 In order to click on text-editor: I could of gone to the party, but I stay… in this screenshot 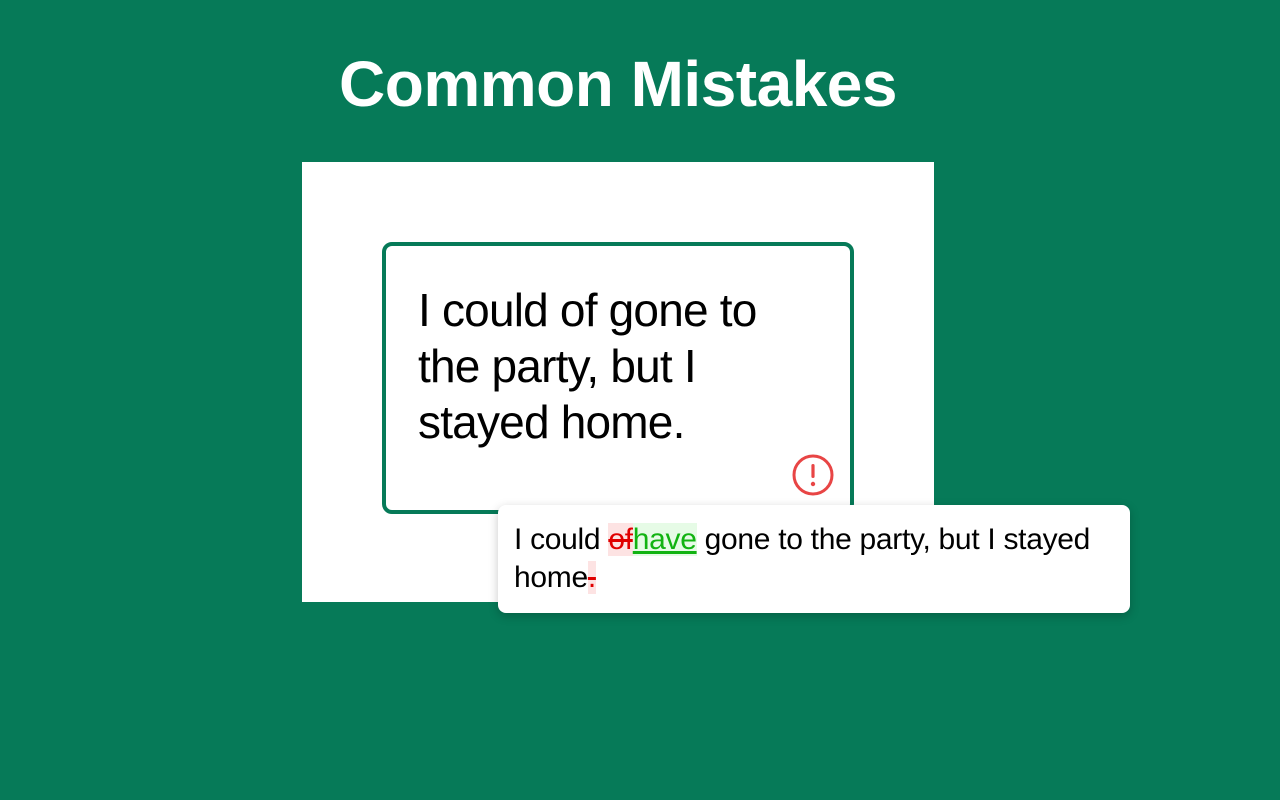, I will do `click(618, 378)`.